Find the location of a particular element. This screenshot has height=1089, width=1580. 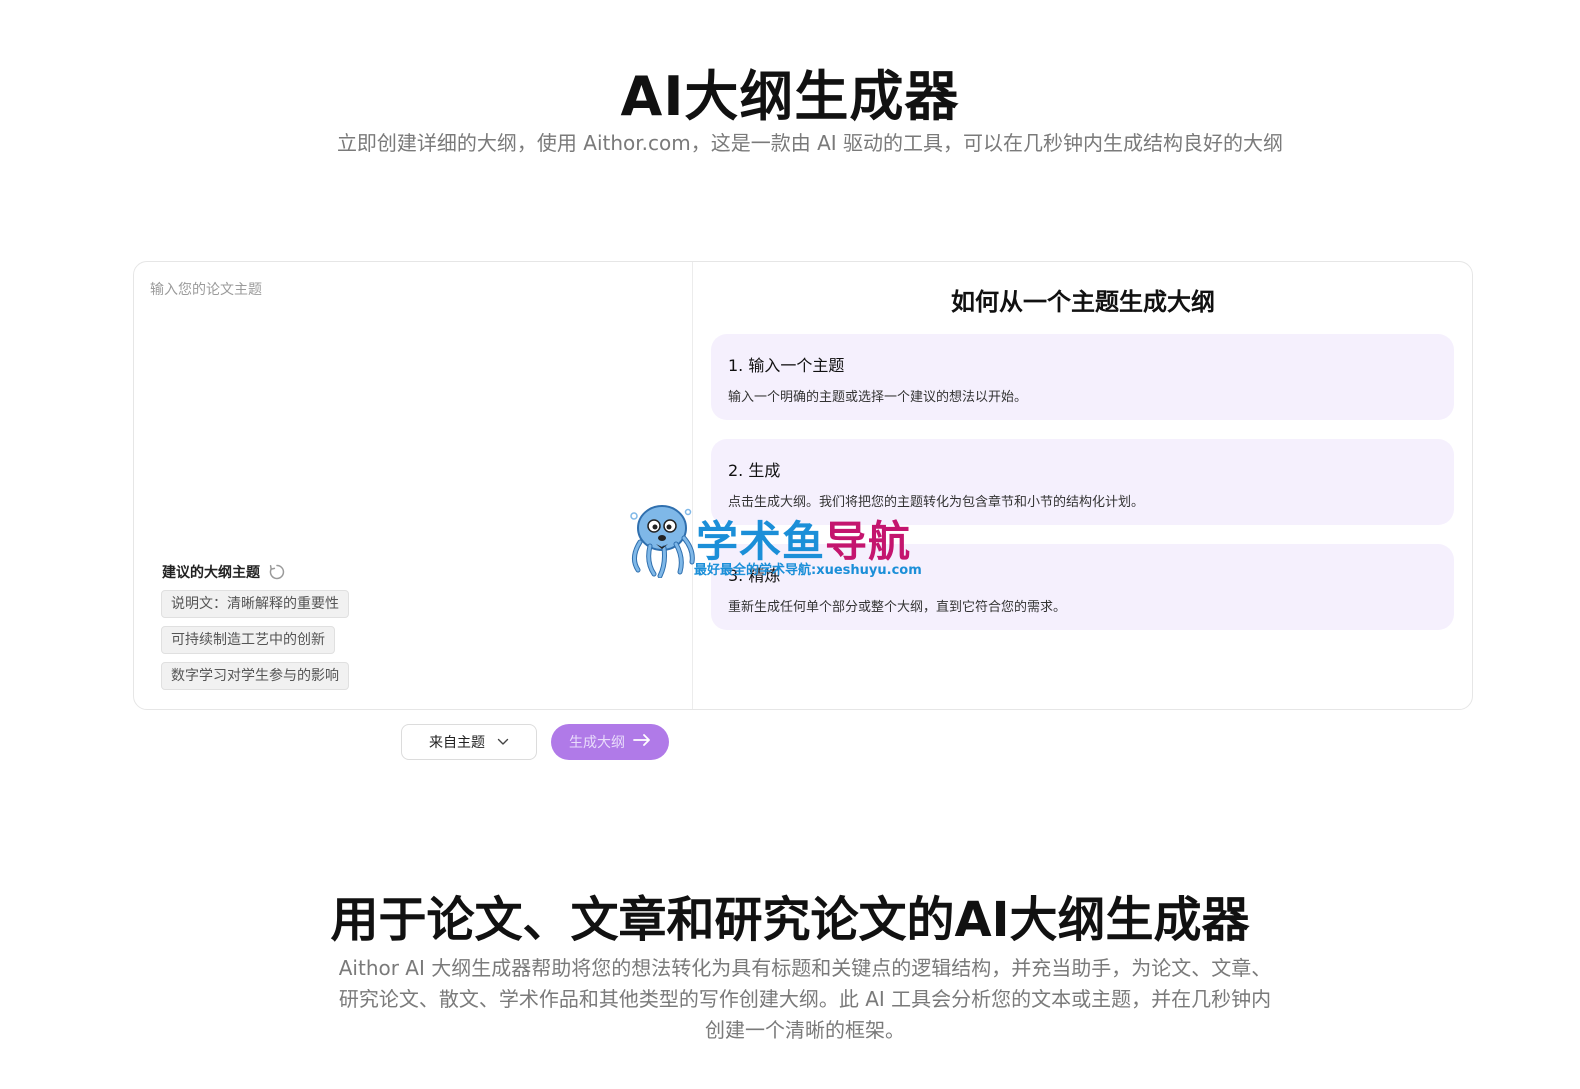

generator-controls: 来自主题 生成大纲 is located at coordinates (535, 742).